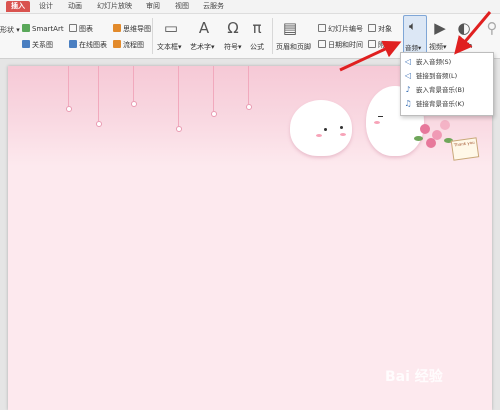 Image resolution: width=500 pixels, height=410 pixels. Describe the element at coordinates (473, 33) in the screenshot. I see `arrow-to-audio-menu` at that location.